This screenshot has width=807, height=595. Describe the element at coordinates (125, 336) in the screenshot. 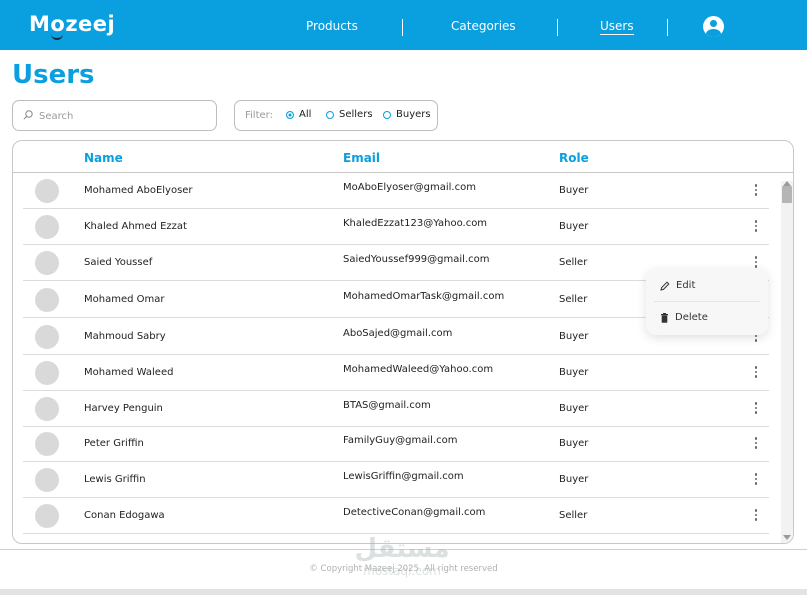

I see `user-name: Mahmoud Sabry` at that location.